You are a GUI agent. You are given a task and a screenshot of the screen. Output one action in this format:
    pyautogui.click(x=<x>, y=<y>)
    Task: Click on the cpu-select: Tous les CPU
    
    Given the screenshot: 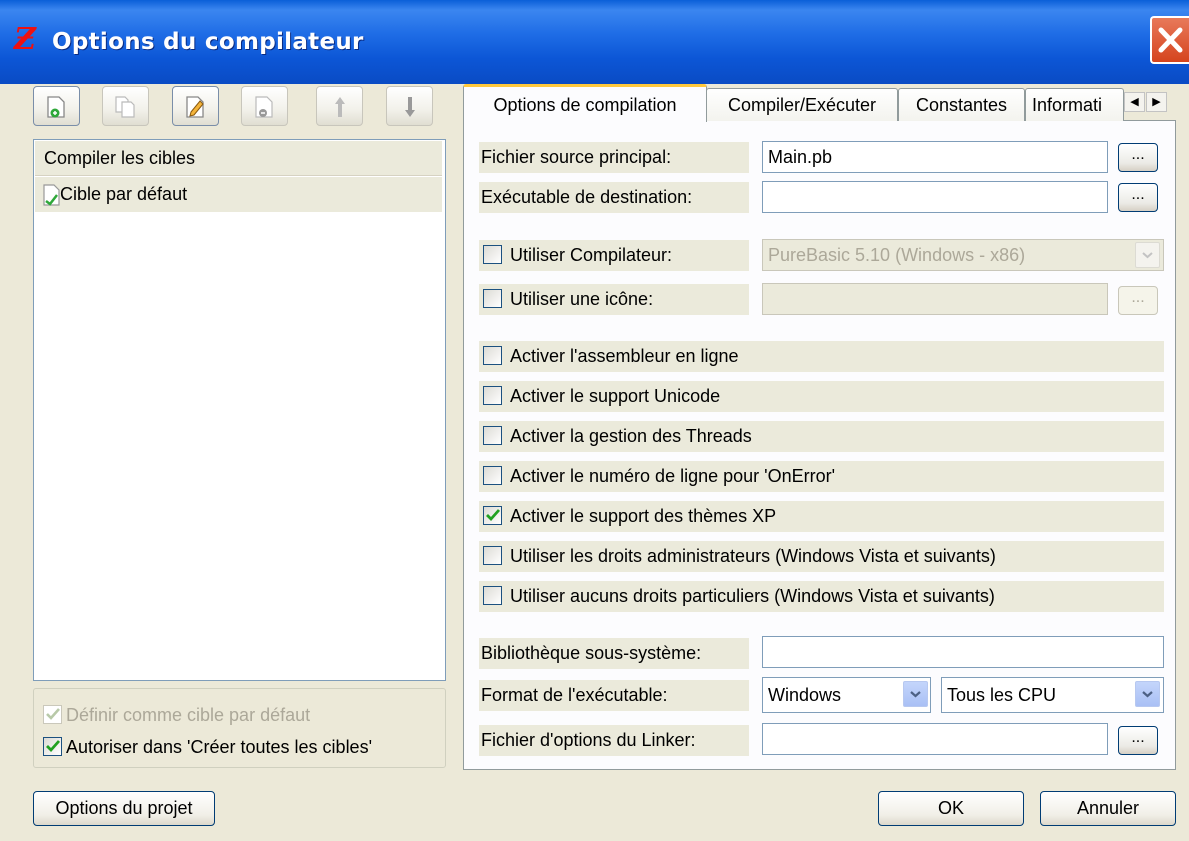 What is the action you would take?
    pyautogui.click(x=1052, y=695)
    